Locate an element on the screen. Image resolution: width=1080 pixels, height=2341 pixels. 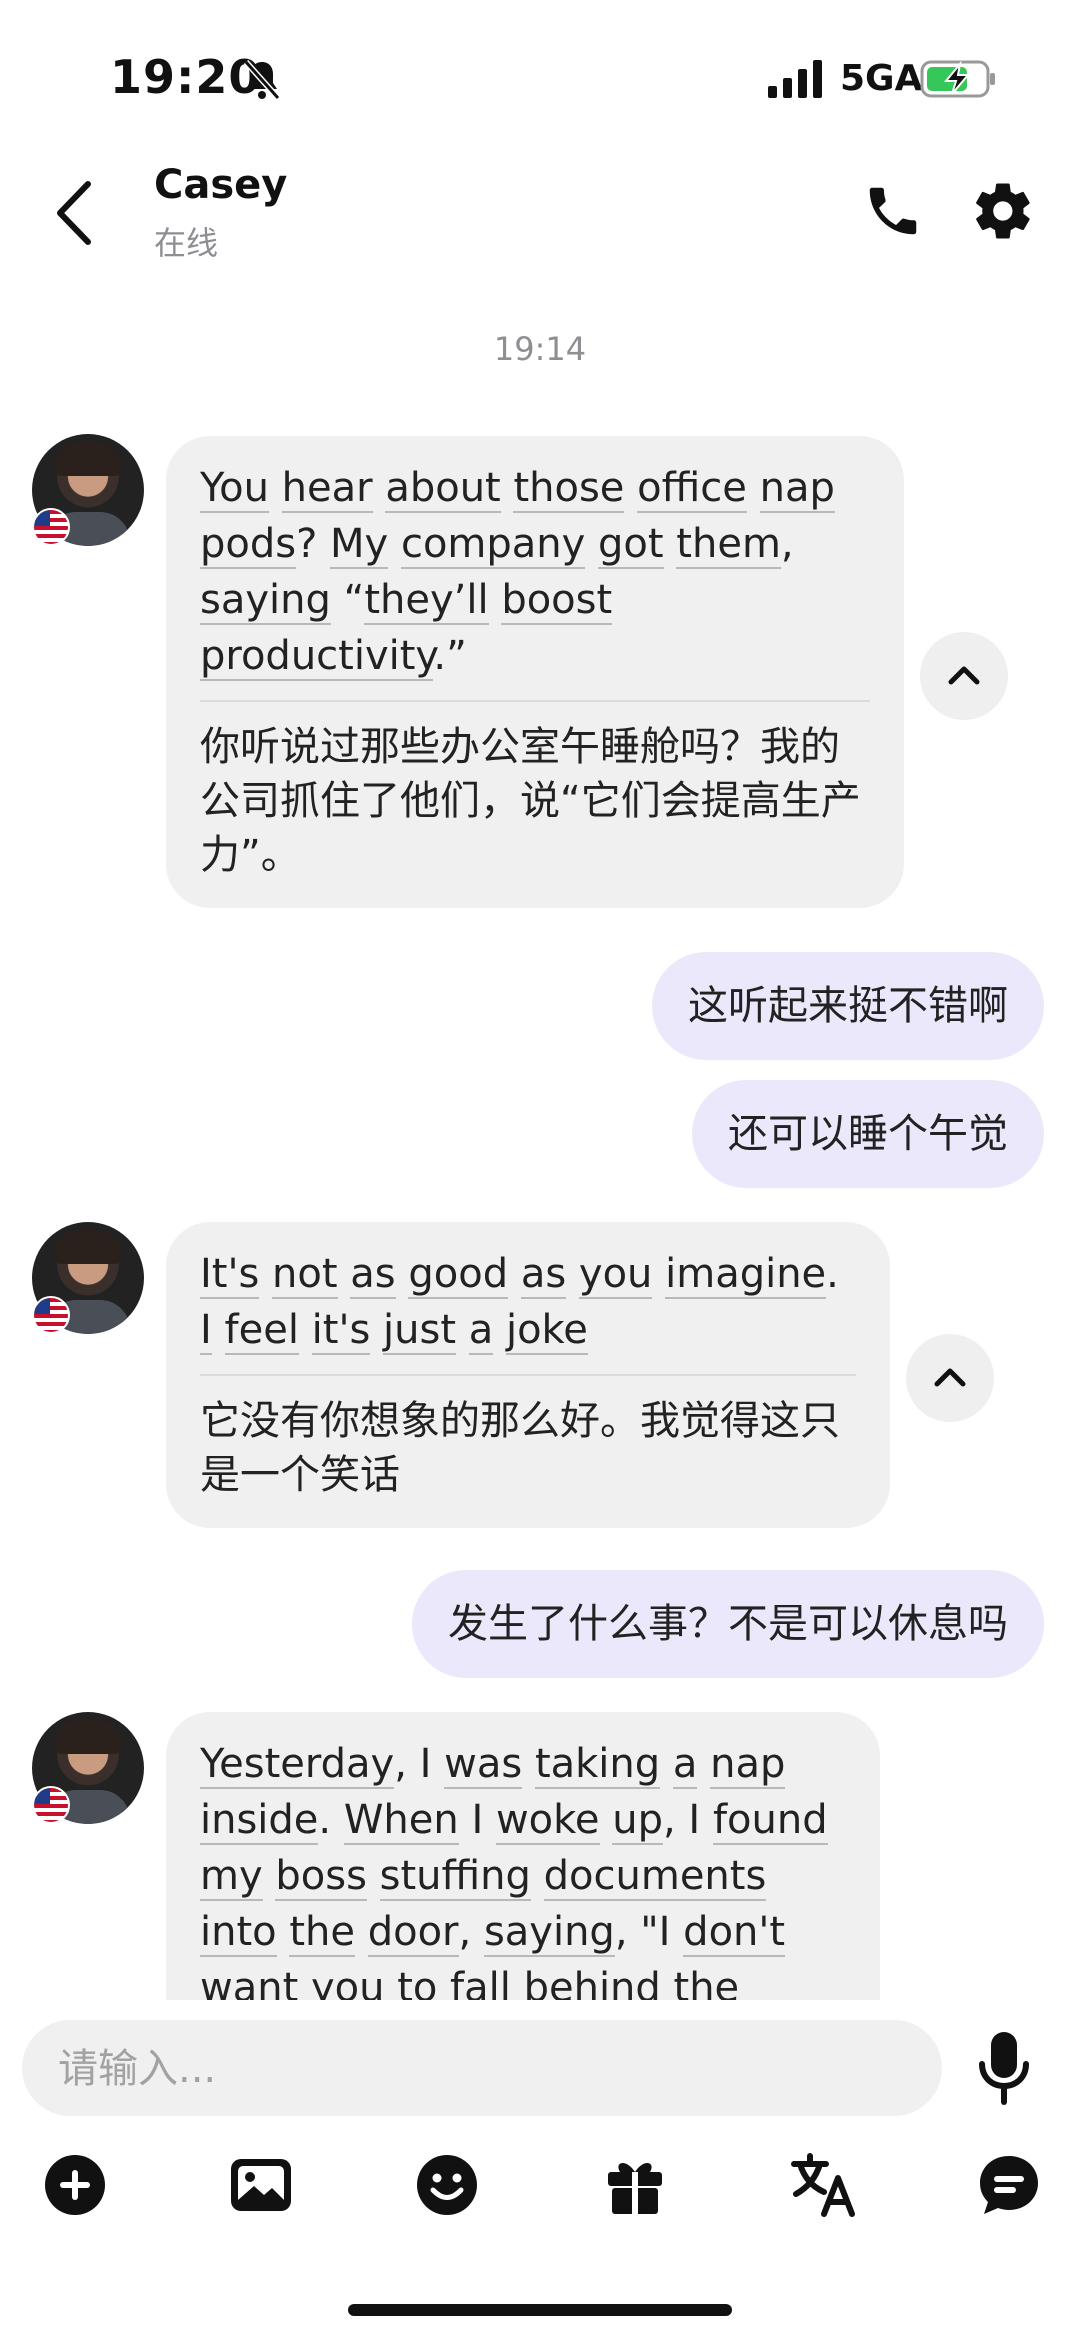
gift-icon is located at coordinates (635, 2185).